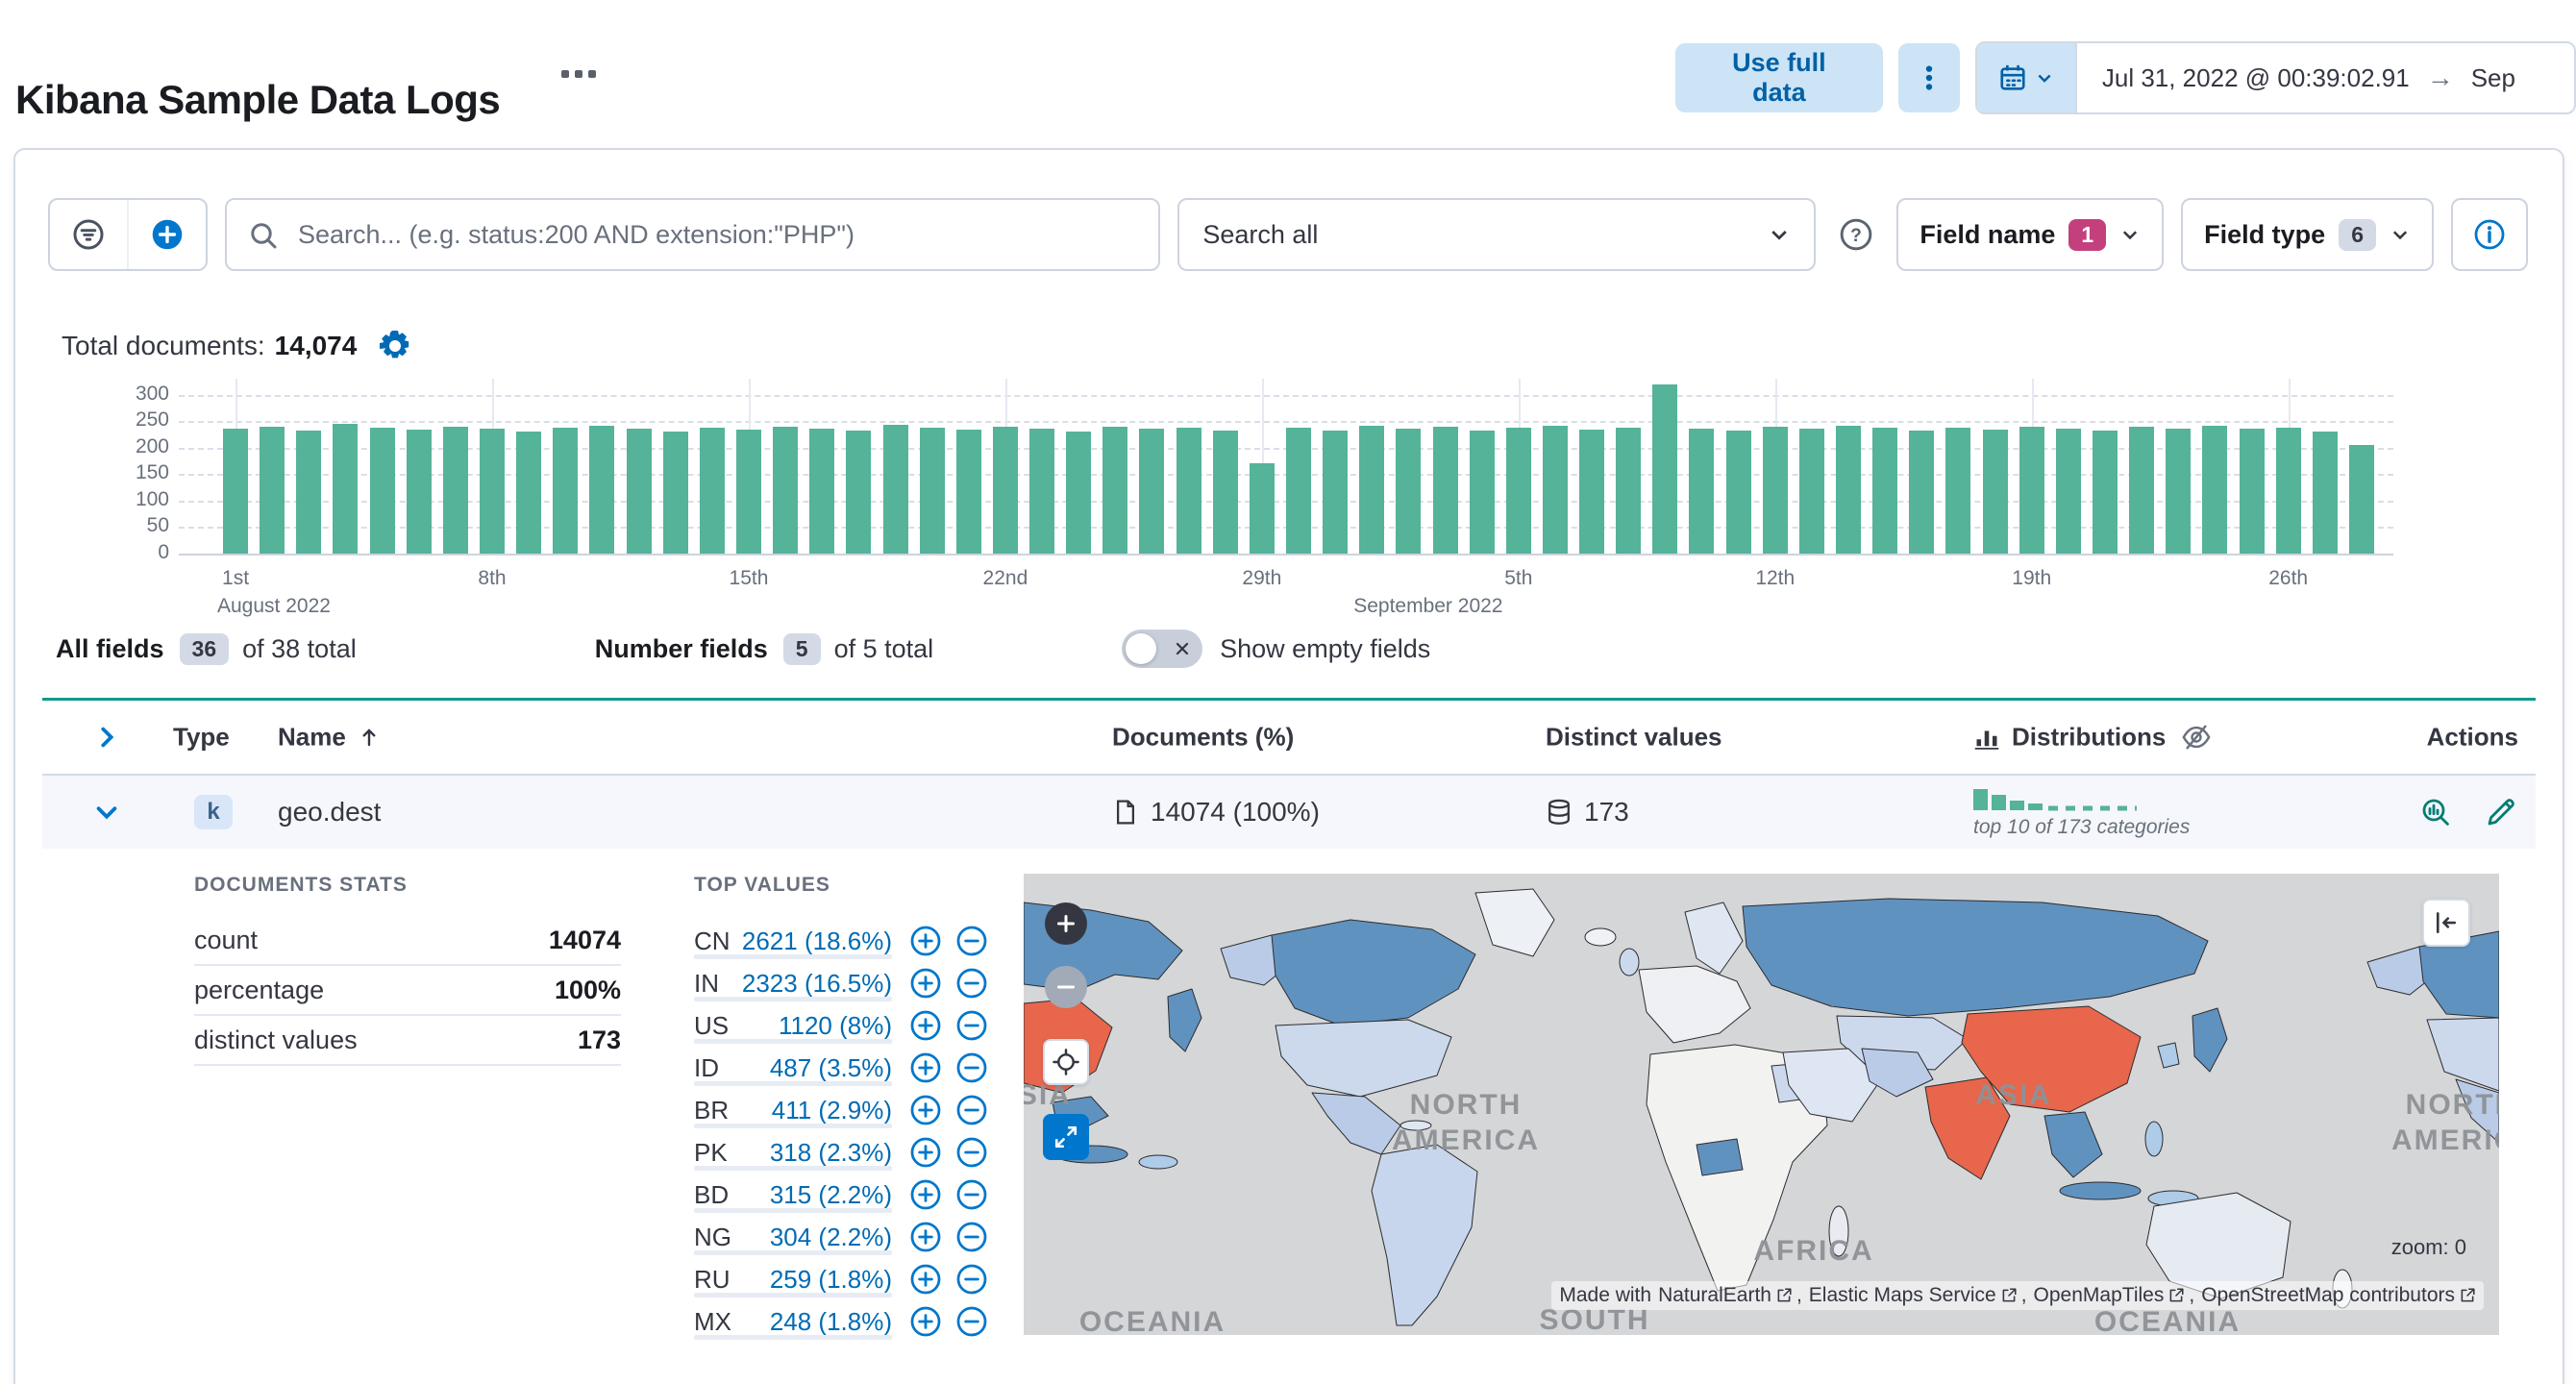 The height and width of the screenshot is (1384, 2576). What do you see at coordinates (395, 346) in the screenshot?
I see `chart-settings-button` at bounding box center [395, 346].